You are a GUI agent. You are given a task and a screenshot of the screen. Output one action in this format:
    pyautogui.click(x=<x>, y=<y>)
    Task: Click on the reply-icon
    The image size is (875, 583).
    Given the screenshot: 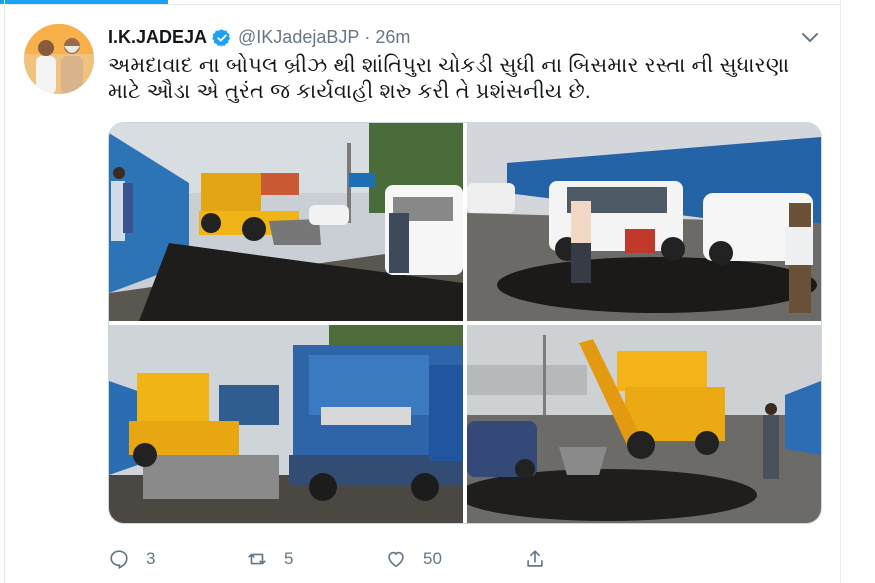 What is the action you would take?
    pyautogui.click(x=119, y=560)
    